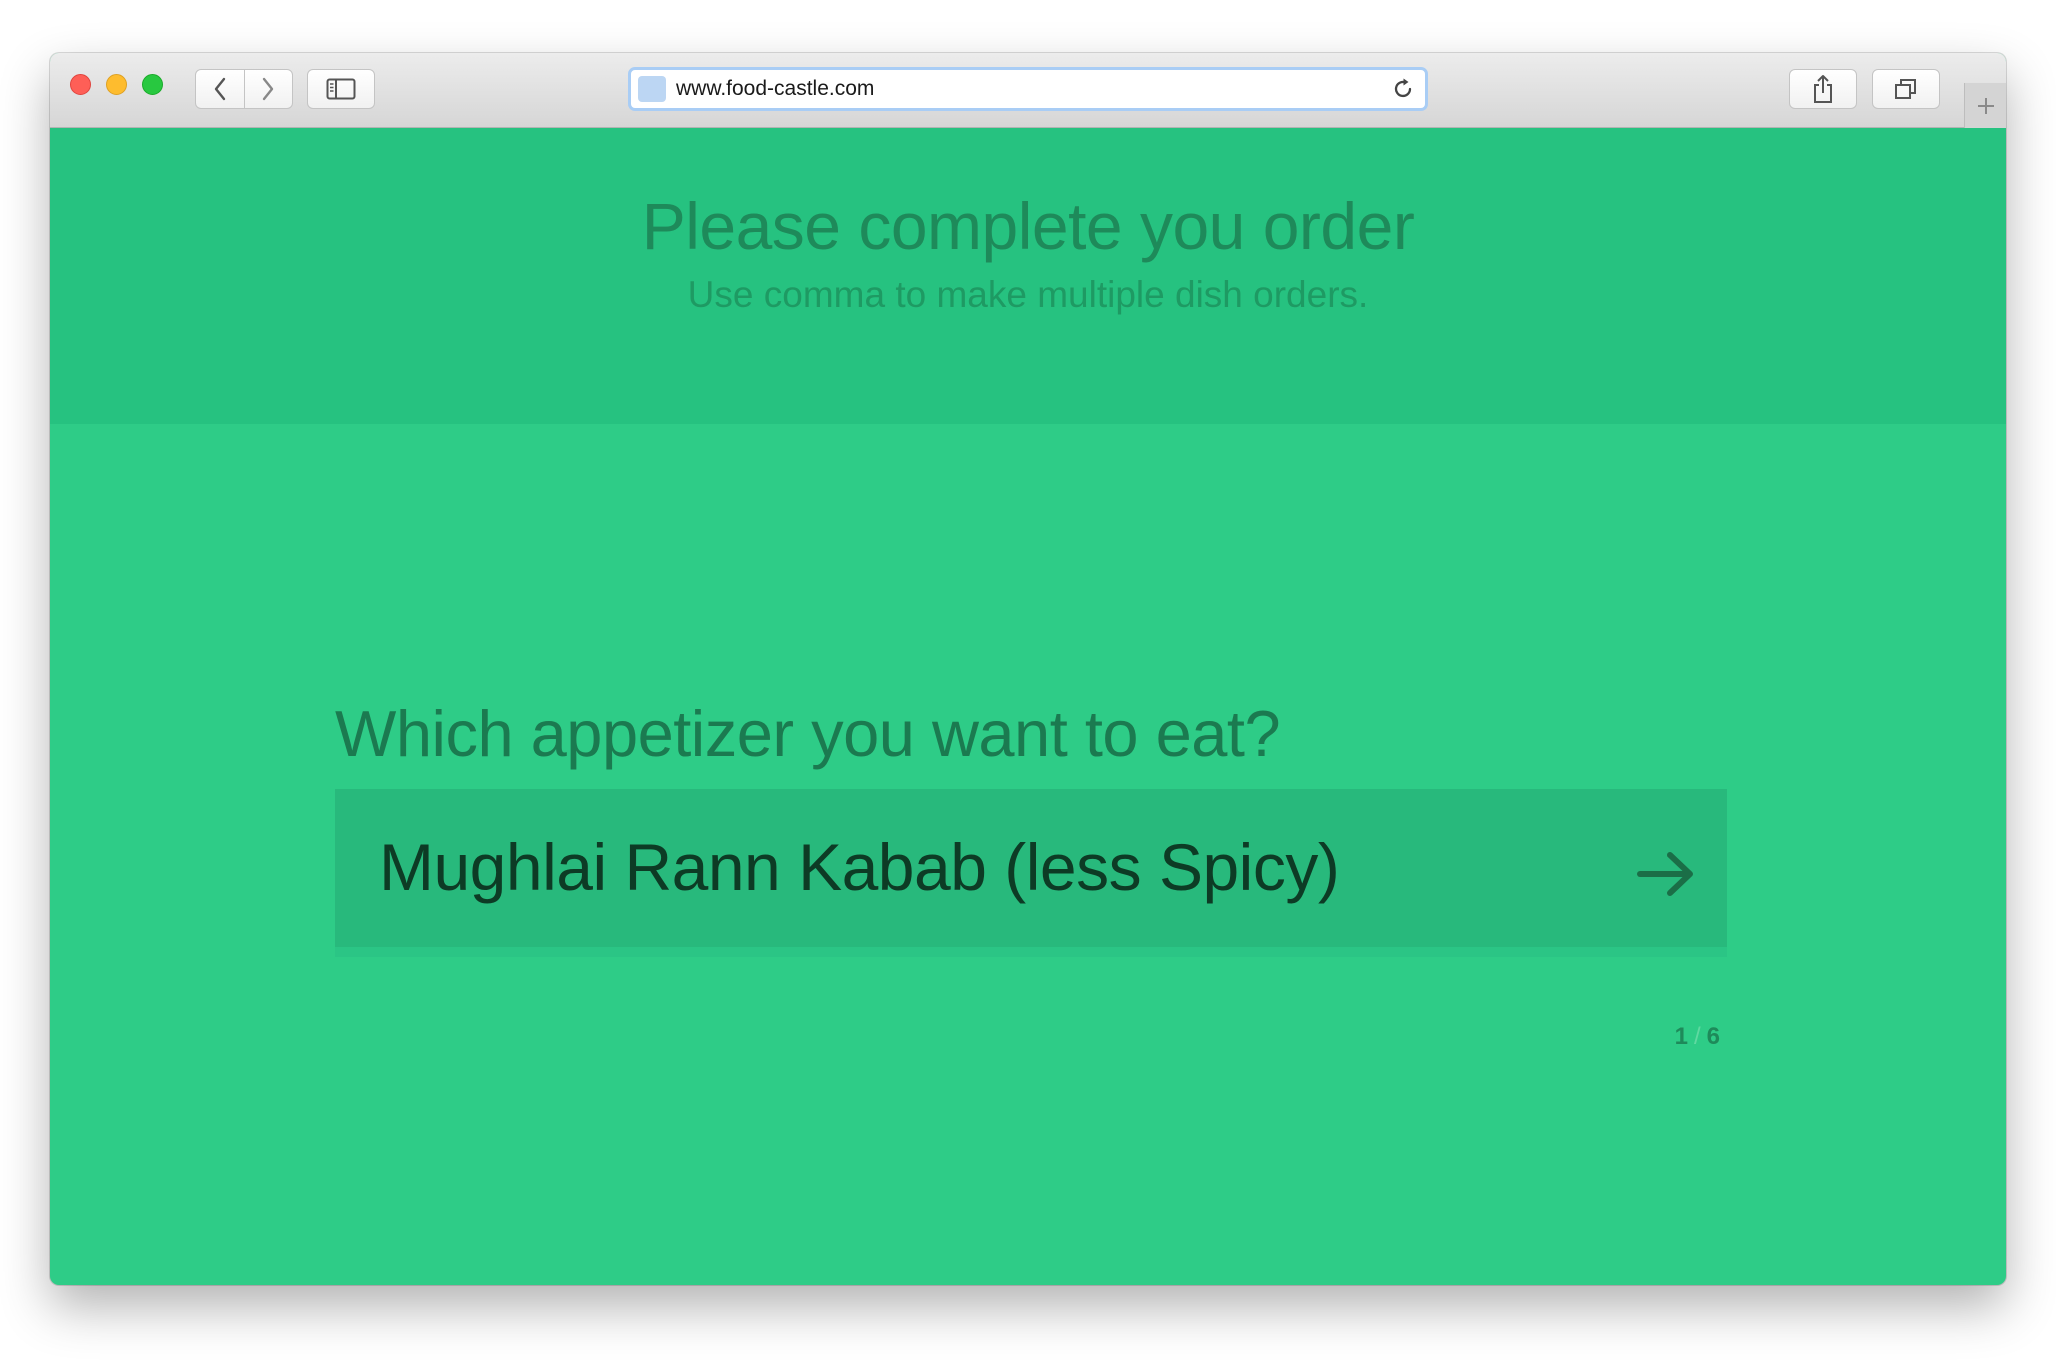  Describe the element at coordinates (1028, 294) in the screenshot. I see `page-subtitle: Use comma to make multiple dish orders.` at that location.